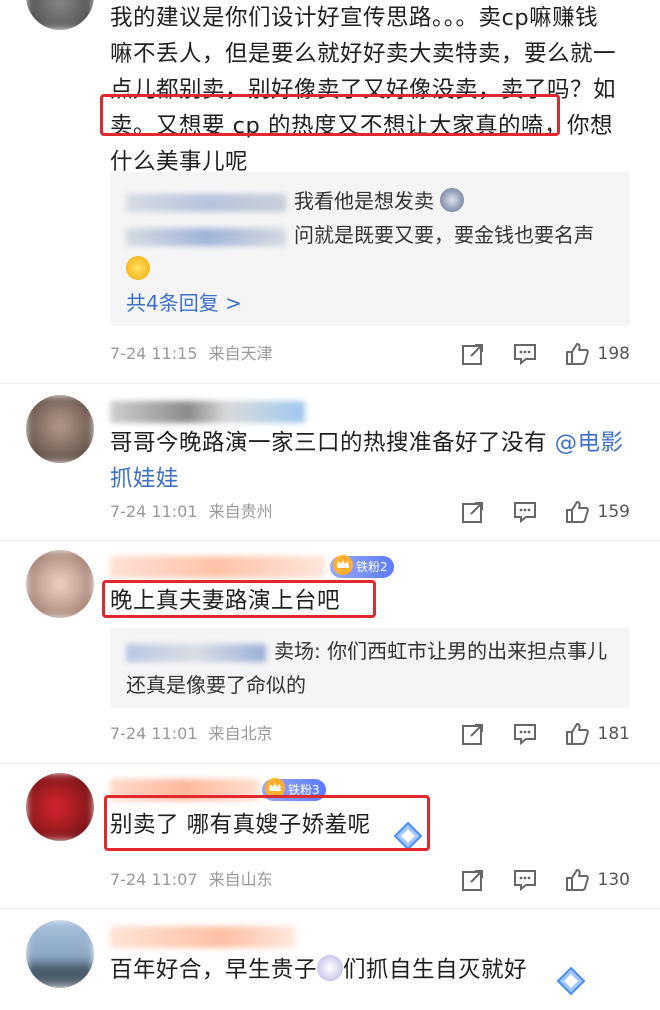 The height and width of the screenshot is (1010, 660). I want to click on reply-text: 我看他是想发卖, so click(364, 201).